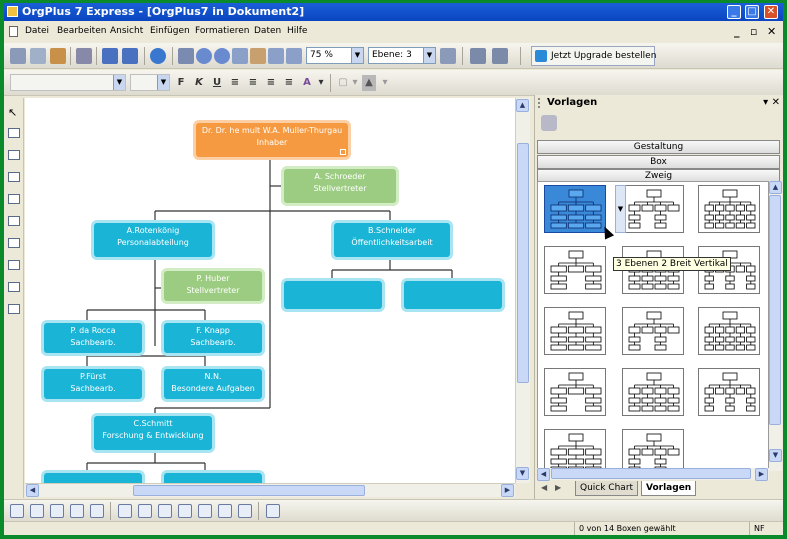 This screenshot has width=787, height=539. What do you see at coordinates (478, 56) in the screenshot?
I see `layout-icon` at bounding box center [478, 56].